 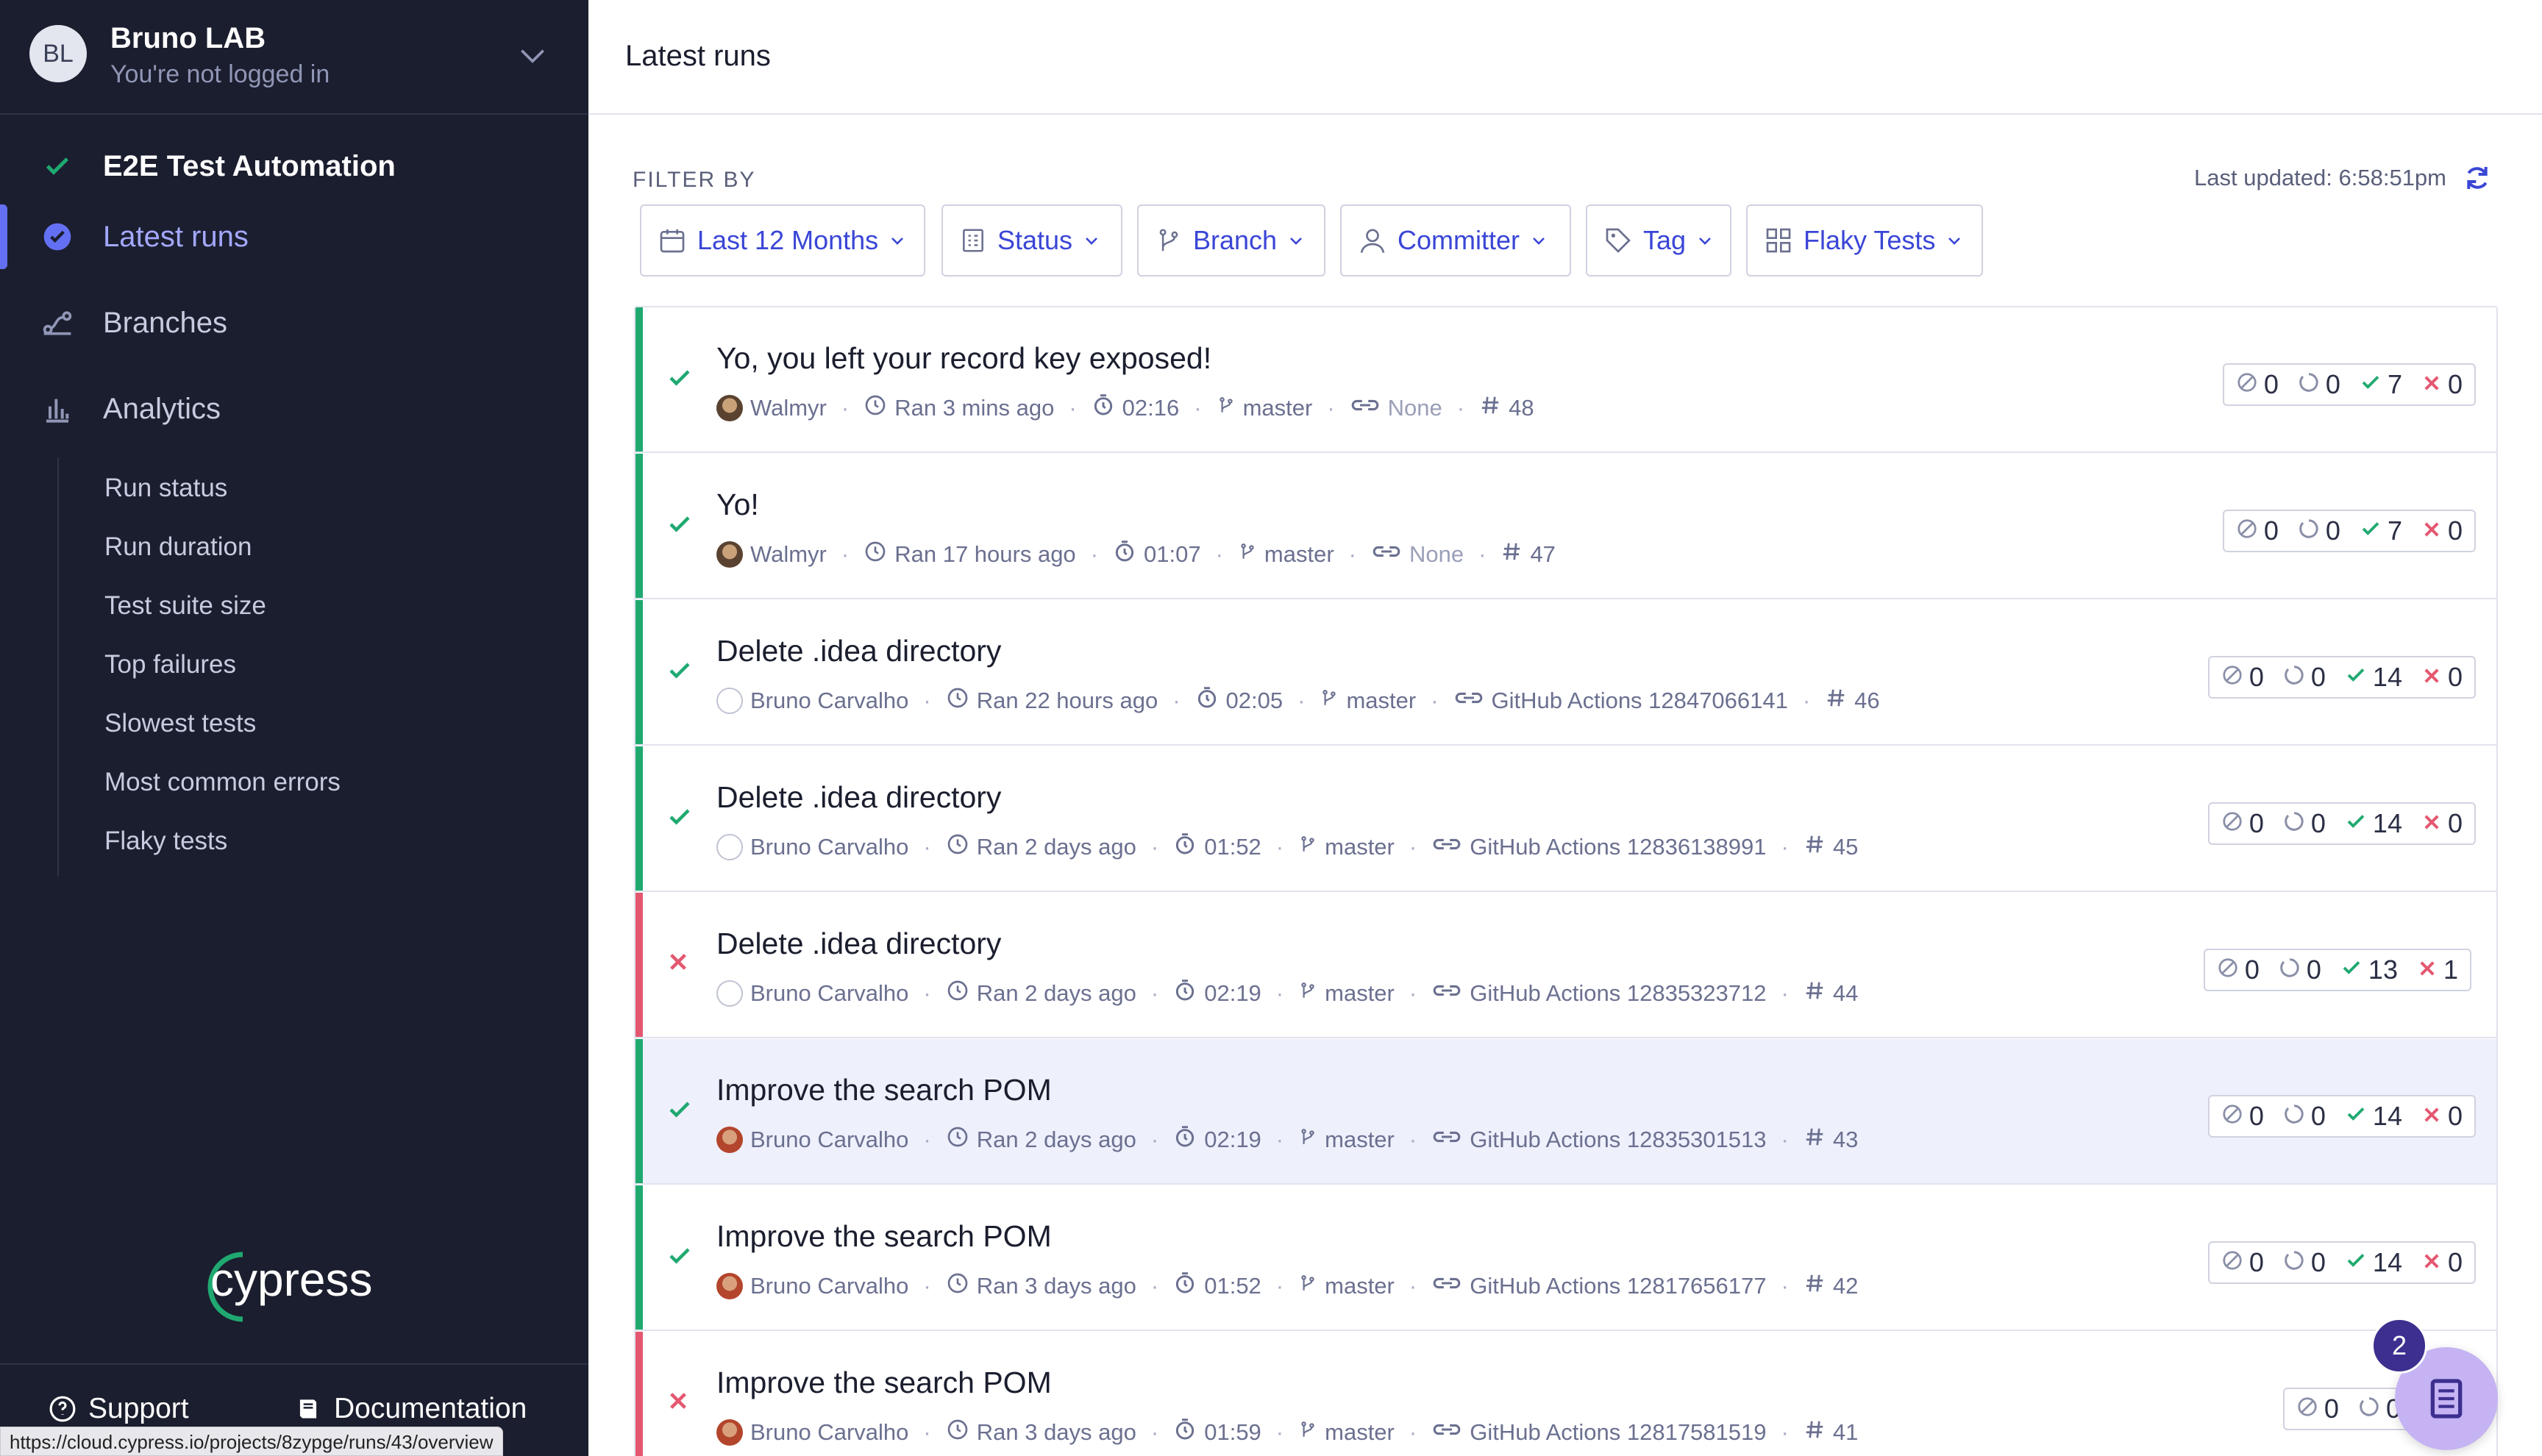 What do you see at coordinates (166, 488) in the screenshot?
I see `subnav-run-status: Run status` at bounding box center [166, 488].